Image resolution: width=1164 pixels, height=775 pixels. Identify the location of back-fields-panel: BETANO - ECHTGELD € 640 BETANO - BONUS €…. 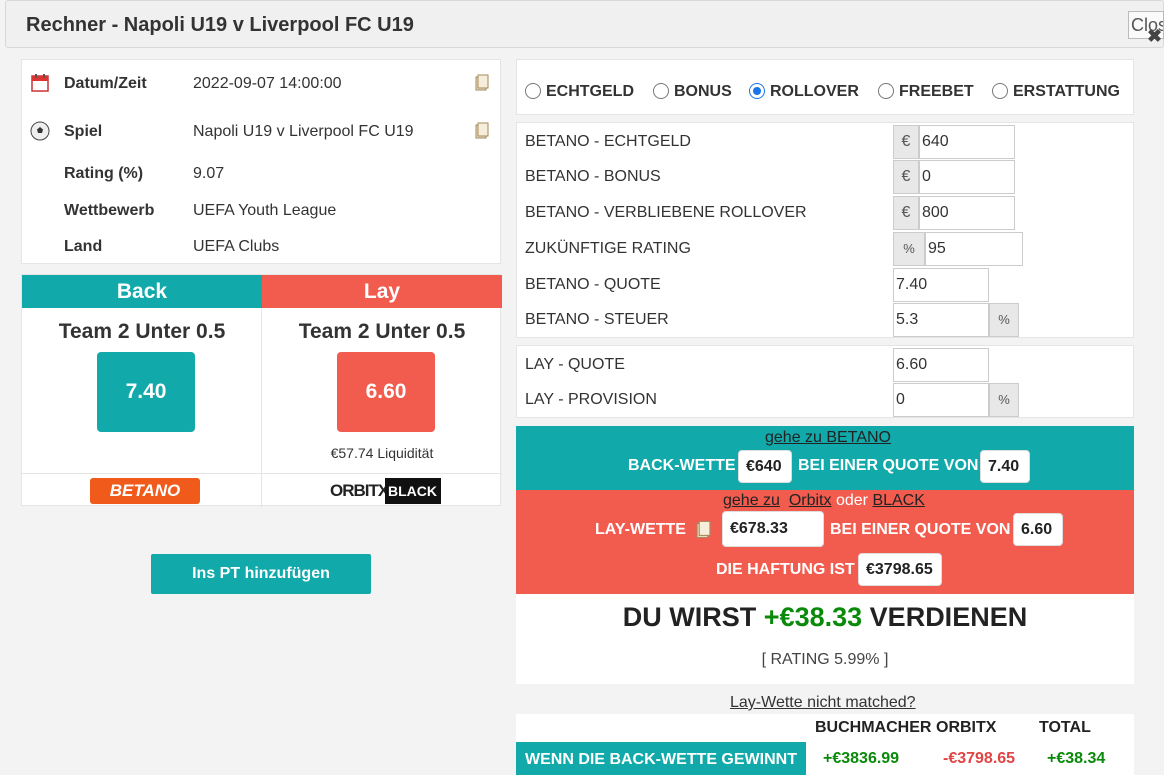
(825, 230).